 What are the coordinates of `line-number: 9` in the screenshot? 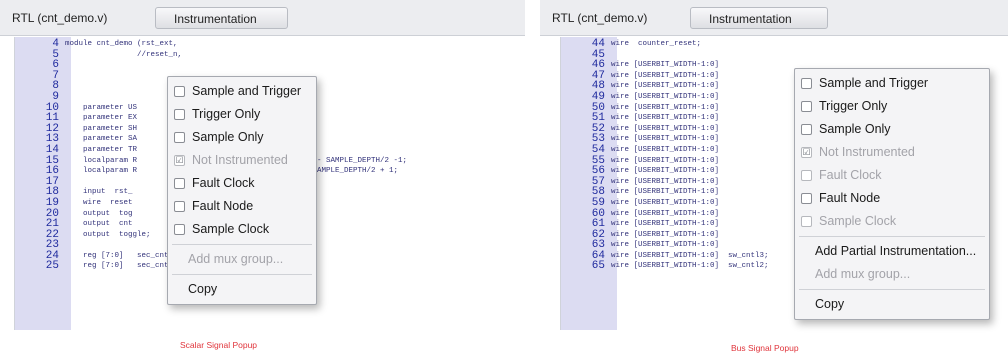 It's located at (55, 96).